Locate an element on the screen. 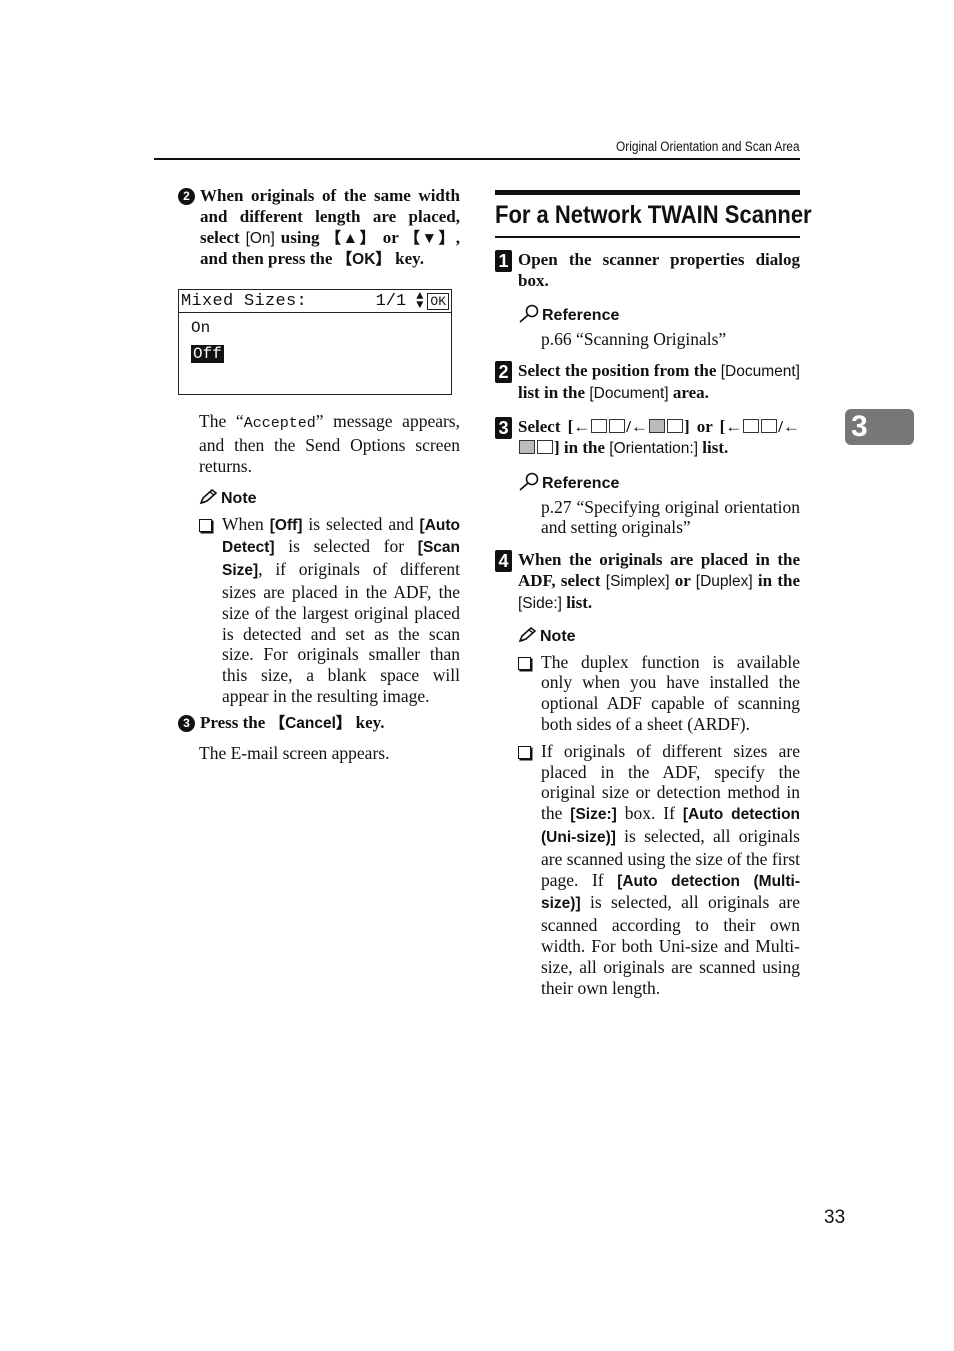 This screenshot has width=954, height=1351. lcd-page-indicator: 1/1 is located at coordinates (391, 301).